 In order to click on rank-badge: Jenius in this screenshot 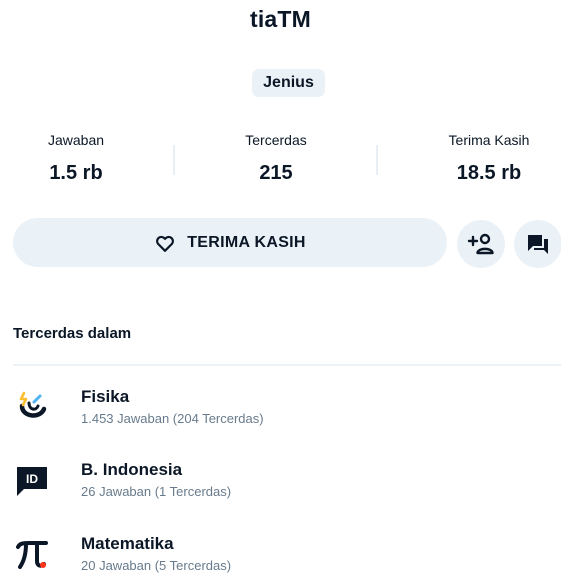, I will do `click(288, 83)`.